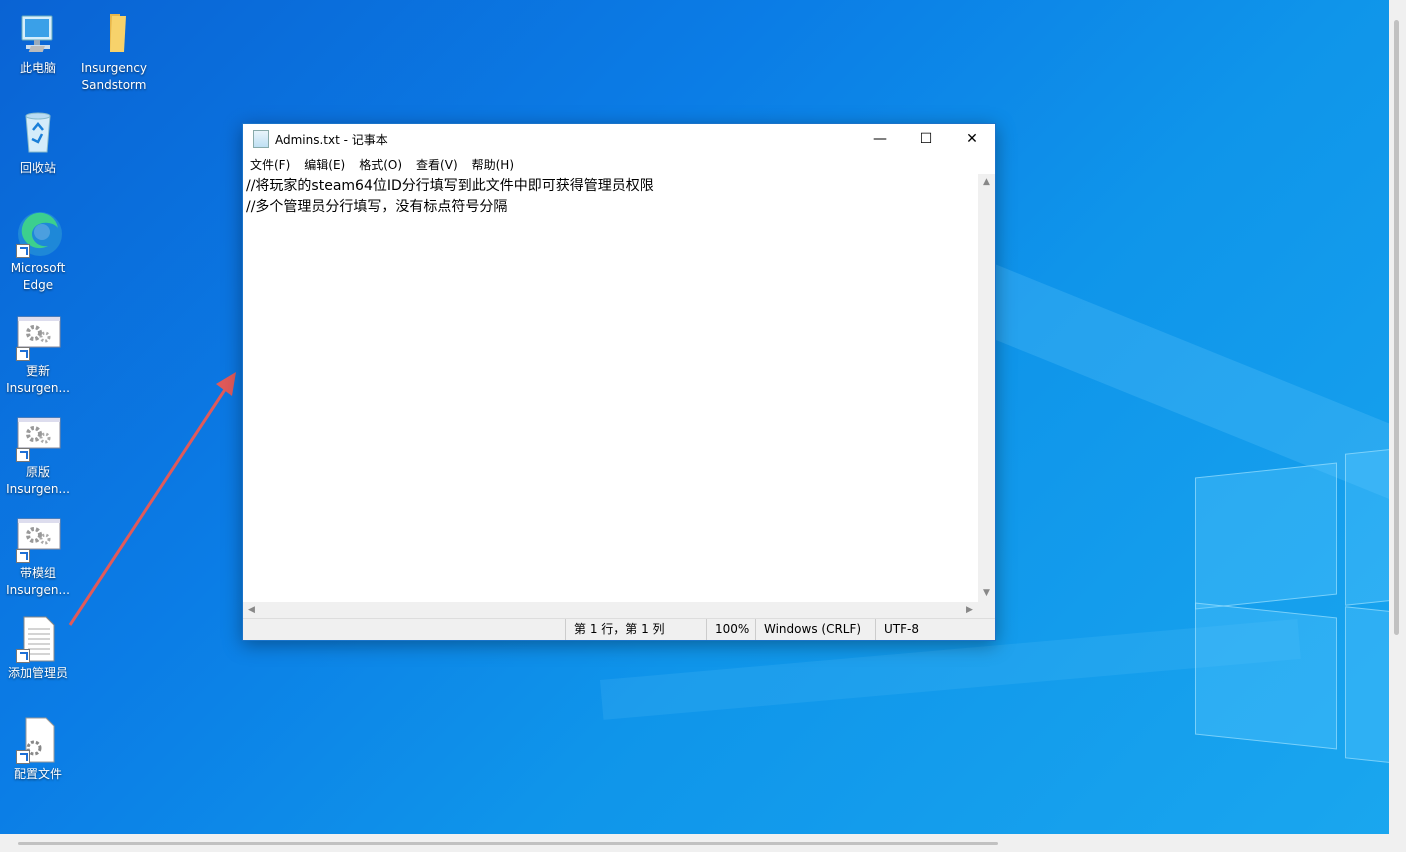 This screenshot has width=1406, height=852. Describe the element at coordinates (114, 34) in the screenshot. I see `folder-icon` at that location.